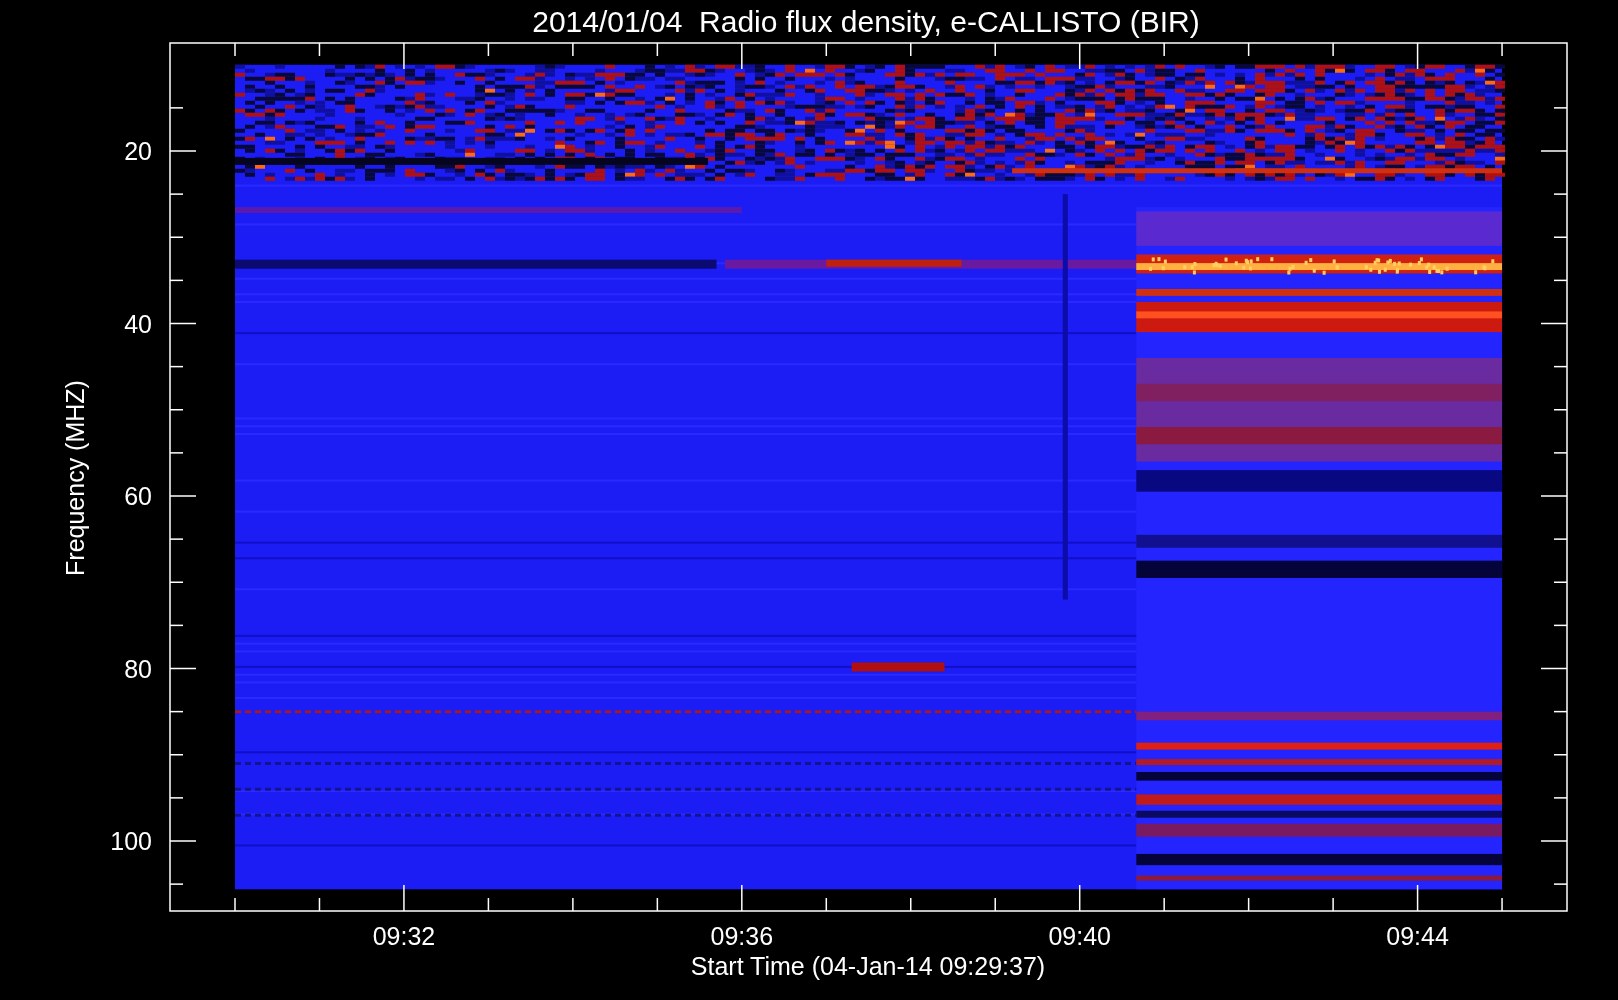 This screenshot has width=1618, height=1000. Describe the element at coordinates (868, 966) in the screenshot. I see `axis-title: Start Time (04-Jan-14 09:29:37)` at that location.